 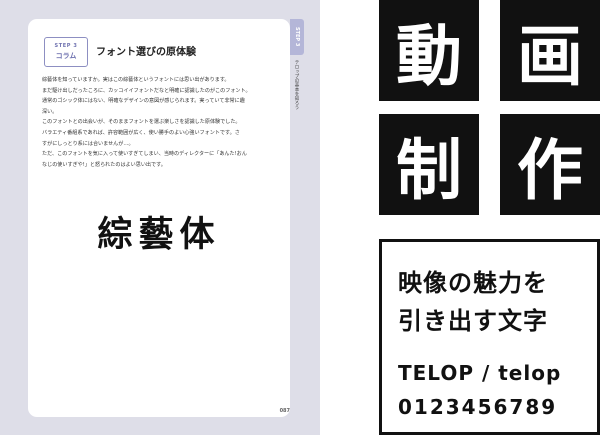 I want to click on step-badge: STEP 3 コラム, so click(x=66, y=52).